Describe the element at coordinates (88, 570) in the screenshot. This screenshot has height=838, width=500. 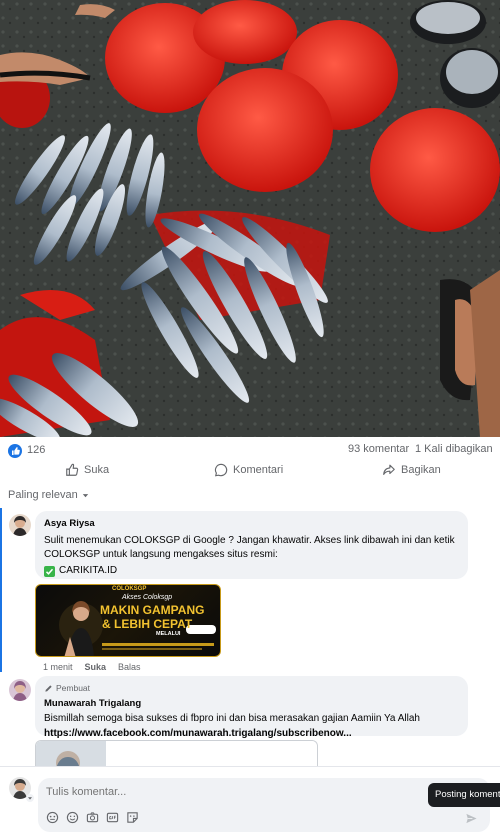
I see `carikita-text: CARIKITA.ID` at that location.